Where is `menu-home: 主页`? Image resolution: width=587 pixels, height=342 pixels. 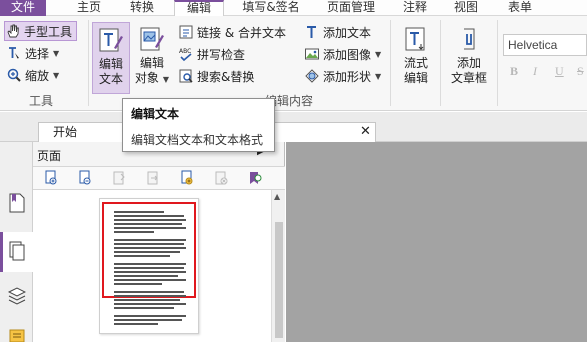
menu-home: 主页 is located at coordinates (89, 8).